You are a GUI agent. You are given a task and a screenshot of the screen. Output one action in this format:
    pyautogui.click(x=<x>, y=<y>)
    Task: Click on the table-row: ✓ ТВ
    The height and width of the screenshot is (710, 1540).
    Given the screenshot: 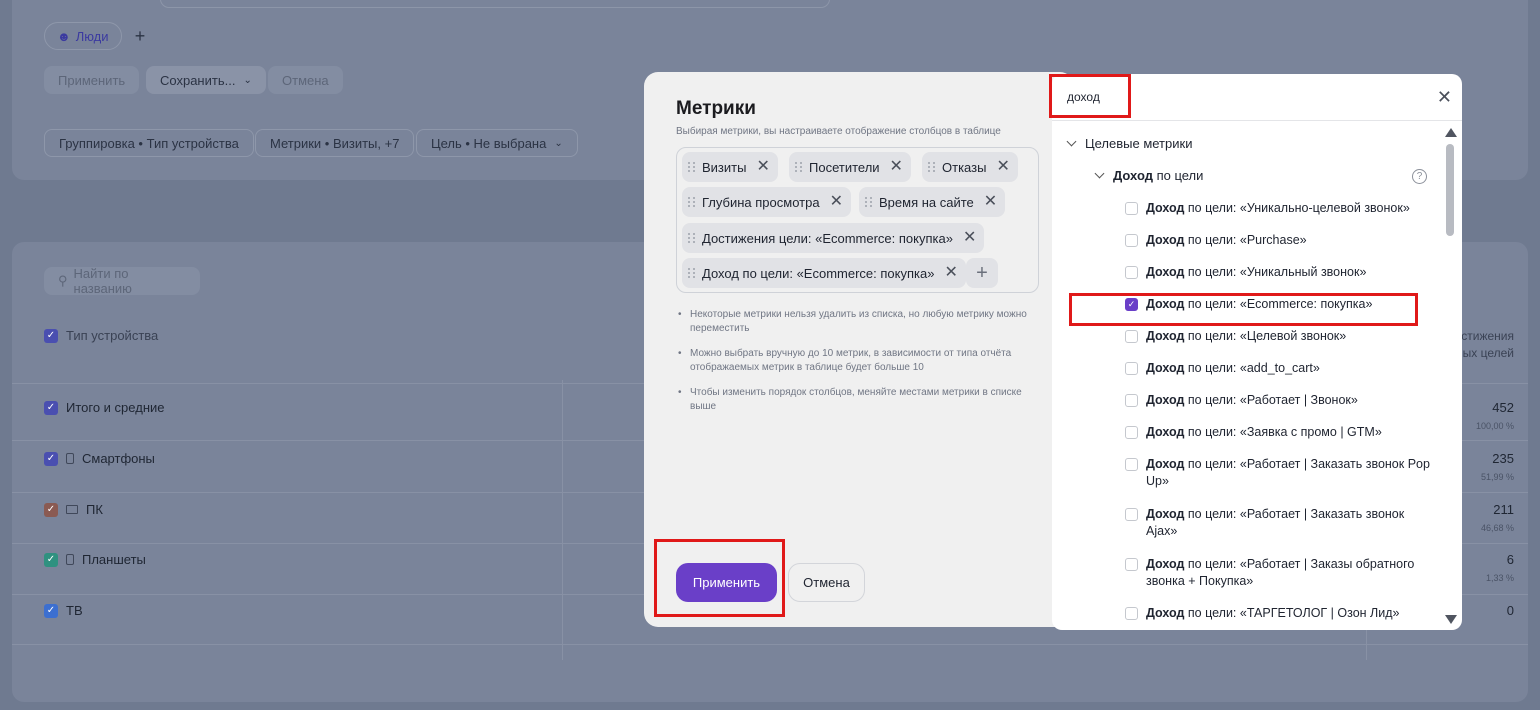 What is the action you would take?
    pyautogui.click(x=63, y=610)
    